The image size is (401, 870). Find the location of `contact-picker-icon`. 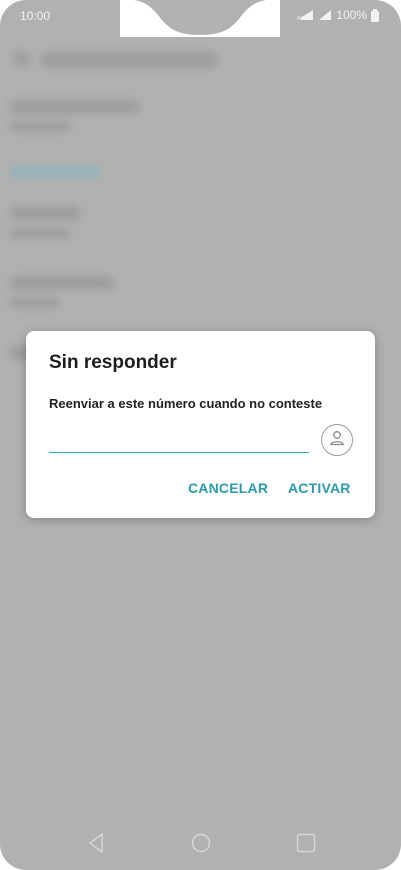

contact-picker-icon is located at coordinates (337, 440).